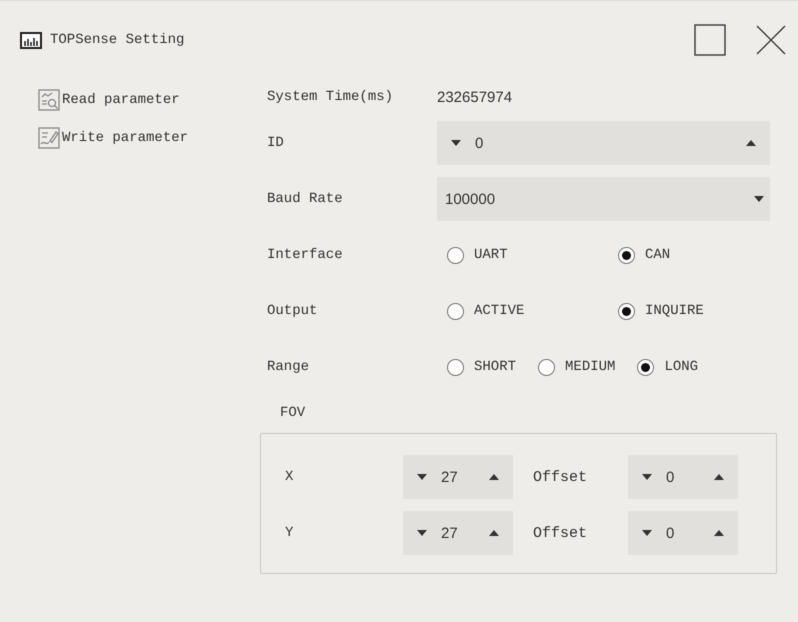 The width and height of the screenshot is (798, 622). Describe the element at coordinates (522, 311) in the screenshot. I see `radio-option: ACTIVE` at that location.